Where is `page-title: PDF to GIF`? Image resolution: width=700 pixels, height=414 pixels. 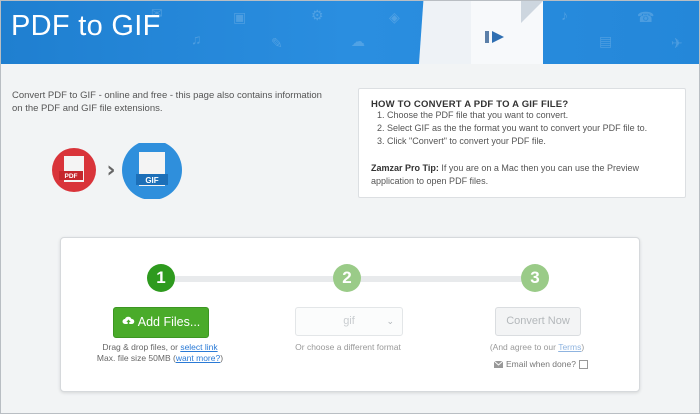
page-title: PDF to GIF is located at coordinates (86, 26).